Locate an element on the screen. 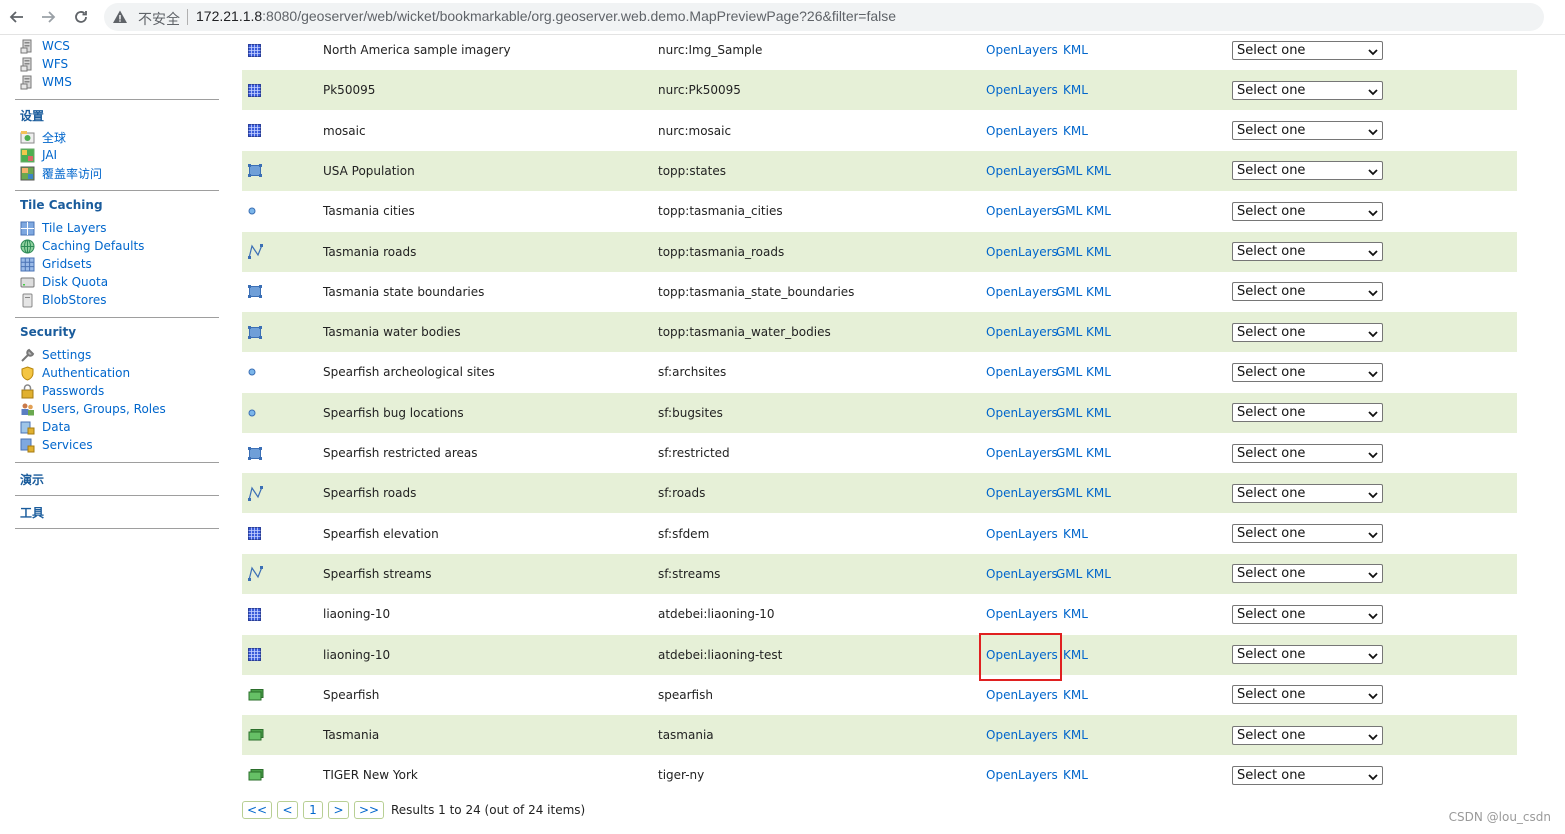 The height and width of the screenshot is (834, 1565). page-1-button: 1 is located at coordinates (313, 810).